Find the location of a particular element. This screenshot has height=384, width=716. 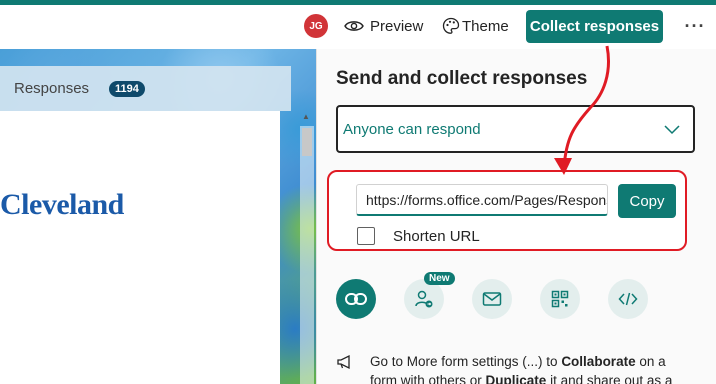

shorten-url-label: Shorten URL is located at coordinates (436, 236).